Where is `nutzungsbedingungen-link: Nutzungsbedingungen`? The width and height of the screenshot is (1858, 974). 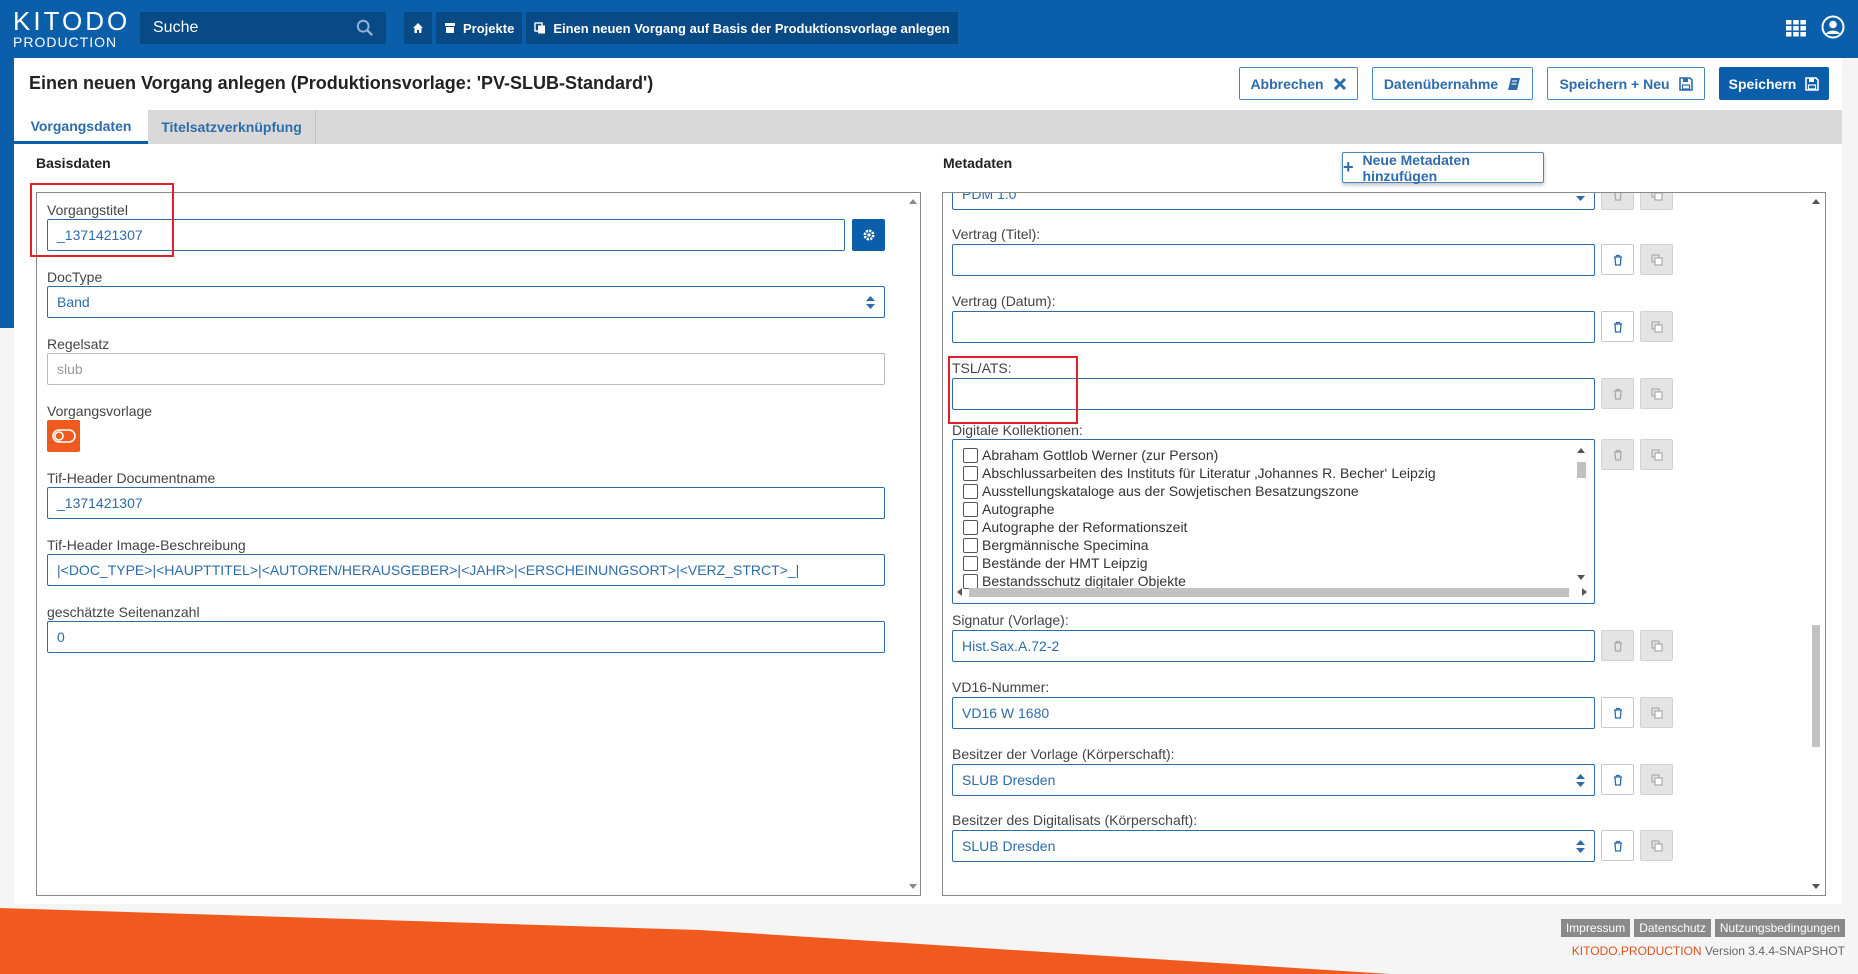 nutzungsbedingungen-link: Nutzungsbedingungen is located at coordinates (1779, 928).